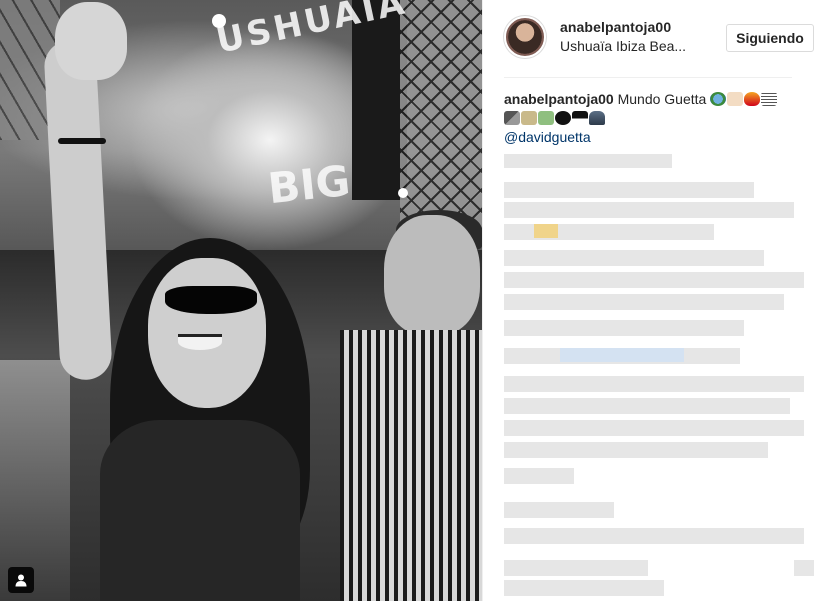  Describe the element at coordinates (529, 118) in the screenshot. I see `bottle-emoji` at that location.